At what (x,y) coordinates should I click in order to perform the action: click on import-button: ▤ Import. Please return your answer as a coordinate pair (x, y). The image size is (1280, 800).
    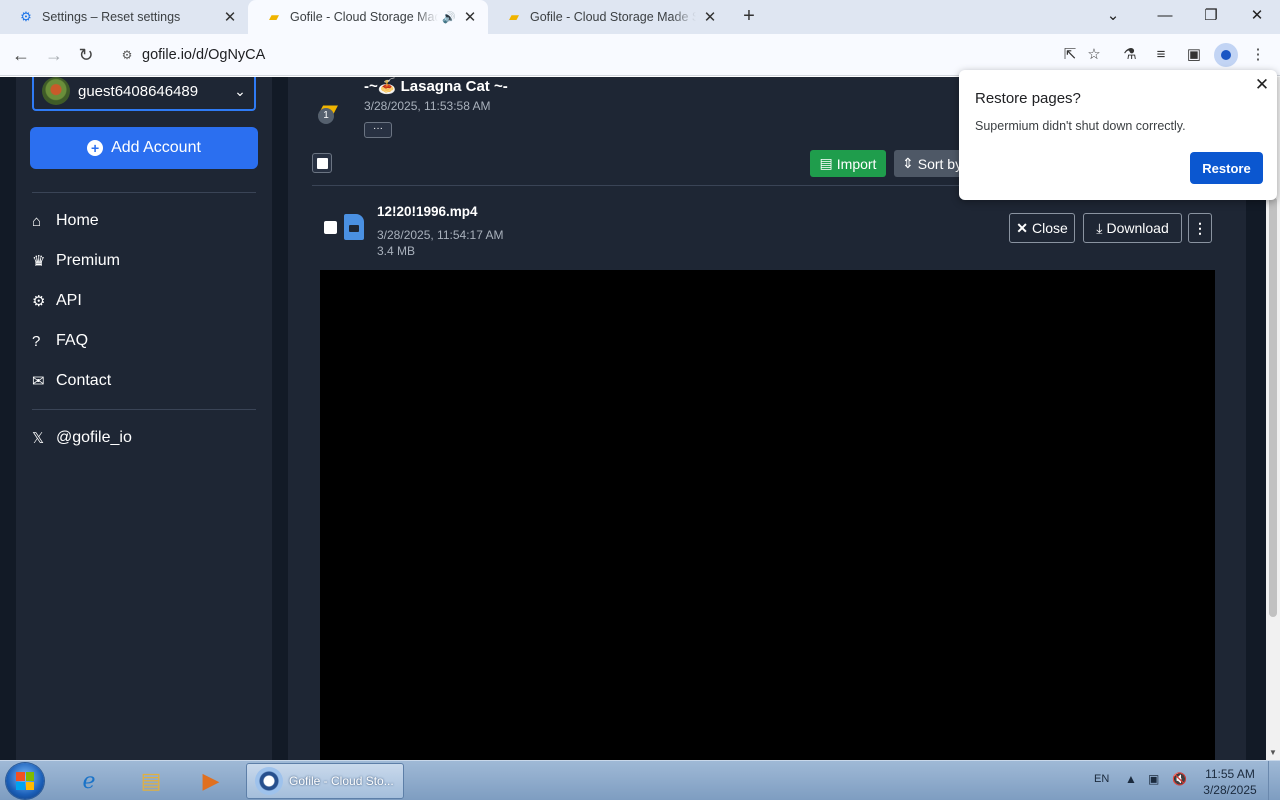
    Looking at the image, I should click on (848, 163).